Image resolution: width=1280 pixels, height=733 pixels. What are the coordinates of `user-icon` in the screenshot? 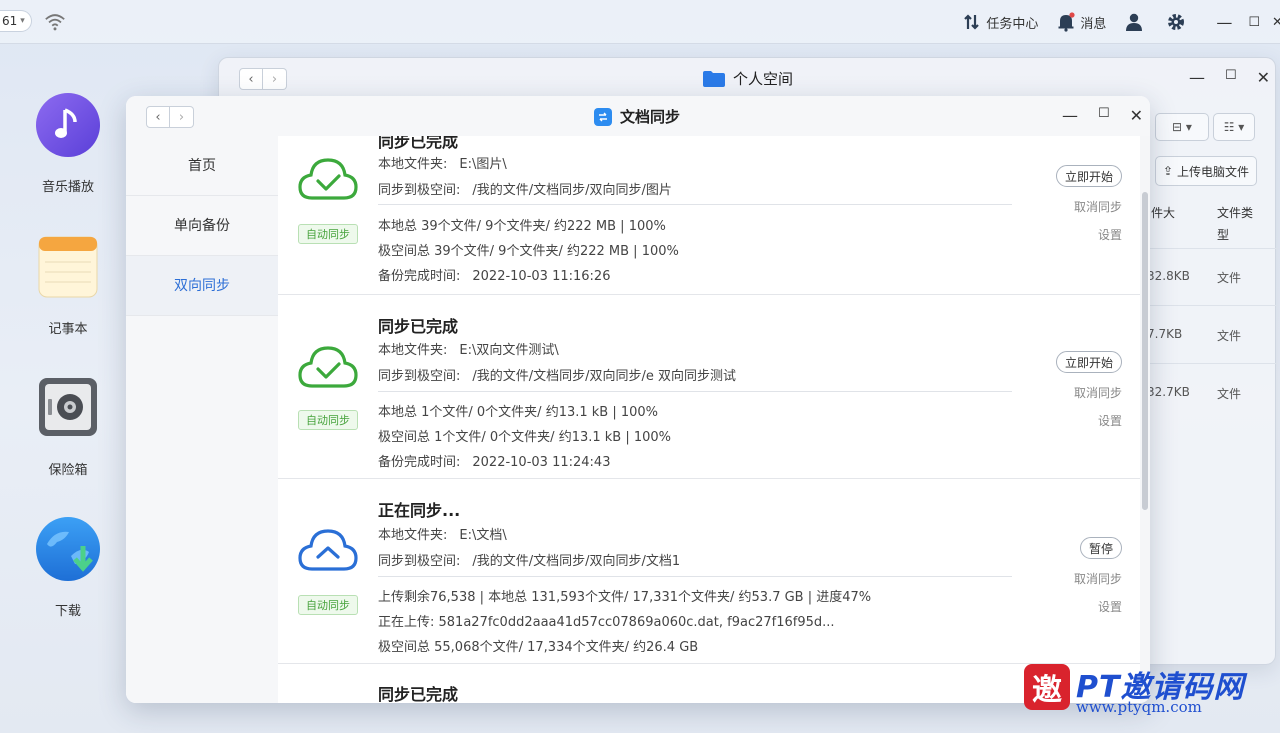 It's located at (1134, 22).